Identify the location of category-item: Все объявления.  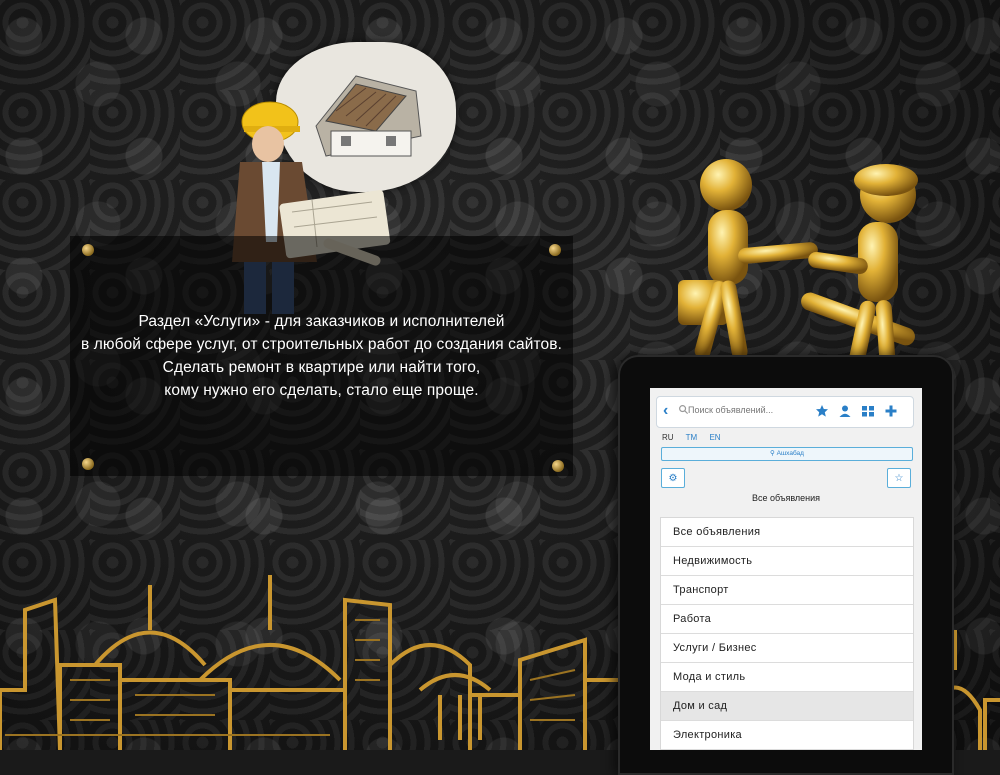
(787, 532).